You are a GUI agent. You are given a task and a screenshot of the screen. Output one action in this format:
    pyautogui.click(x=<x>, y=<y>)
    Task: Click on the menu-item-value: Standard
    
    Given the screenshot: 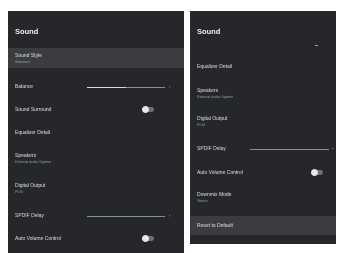 What is the action you would take?
    pyautogui.click(x=22, y=62)
    